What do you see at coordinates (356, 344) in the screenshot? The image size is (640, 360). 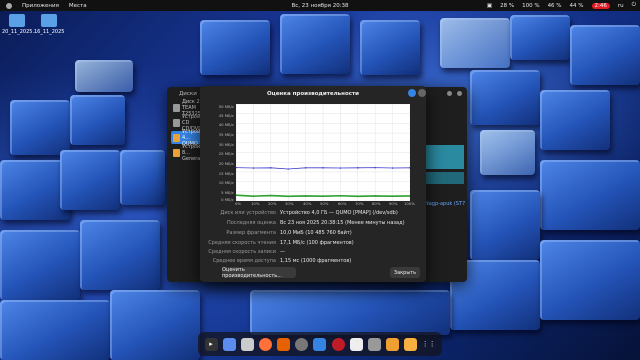 I see `document-viewer-icon` at bounding box center [356, 344].